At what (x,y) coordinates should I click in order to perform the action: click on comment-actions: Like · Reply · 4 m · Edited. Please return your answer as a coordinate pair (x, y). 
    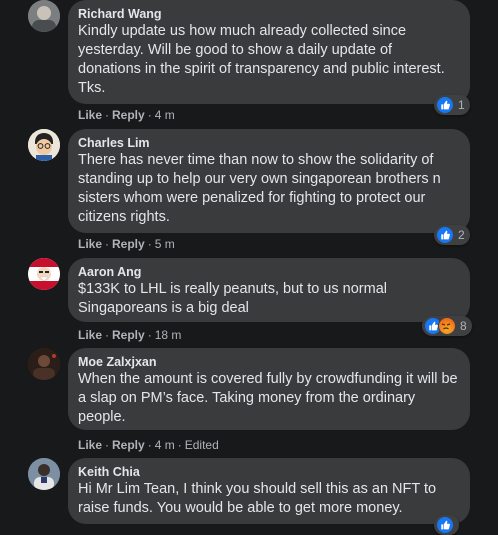
    Looking at the image, I should click on (148, 445).